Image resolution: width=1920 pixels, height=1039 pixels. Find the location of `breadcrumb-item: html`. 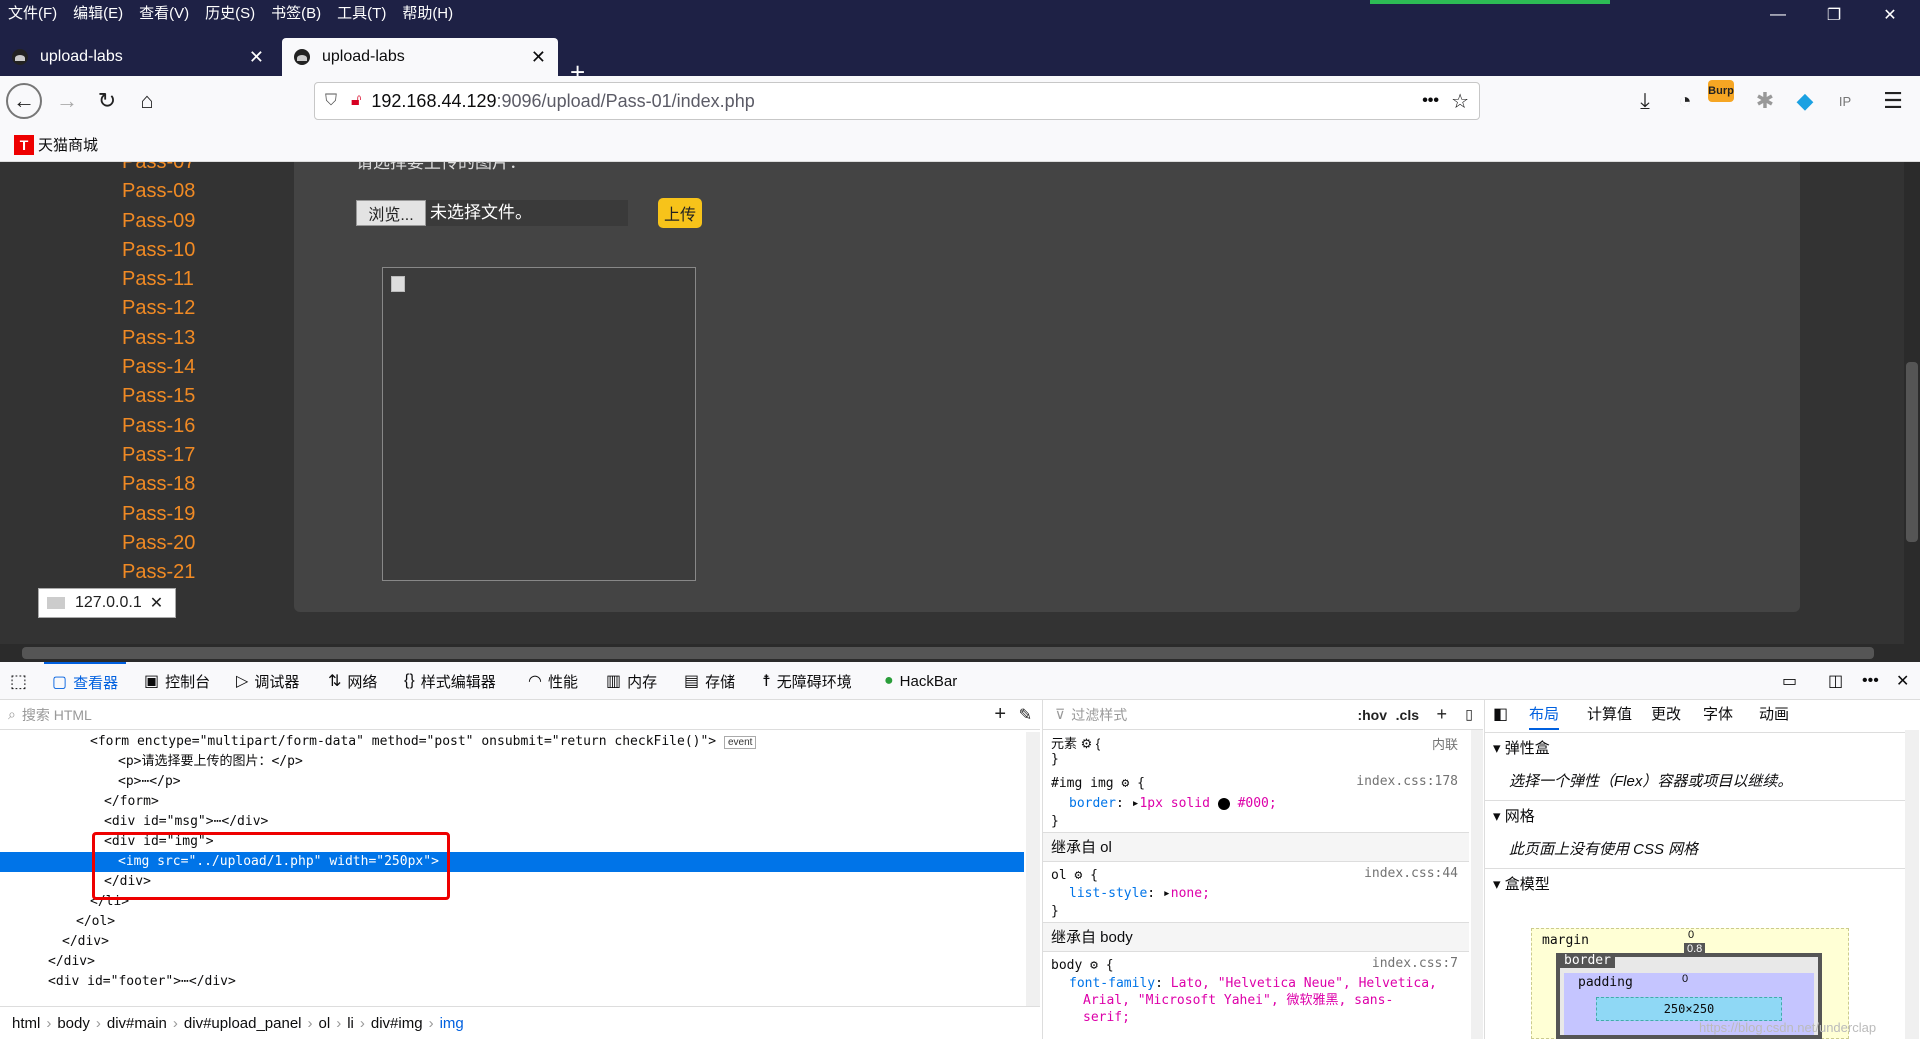

breadcrumb-item: html is located at coordinates (26, 1023).